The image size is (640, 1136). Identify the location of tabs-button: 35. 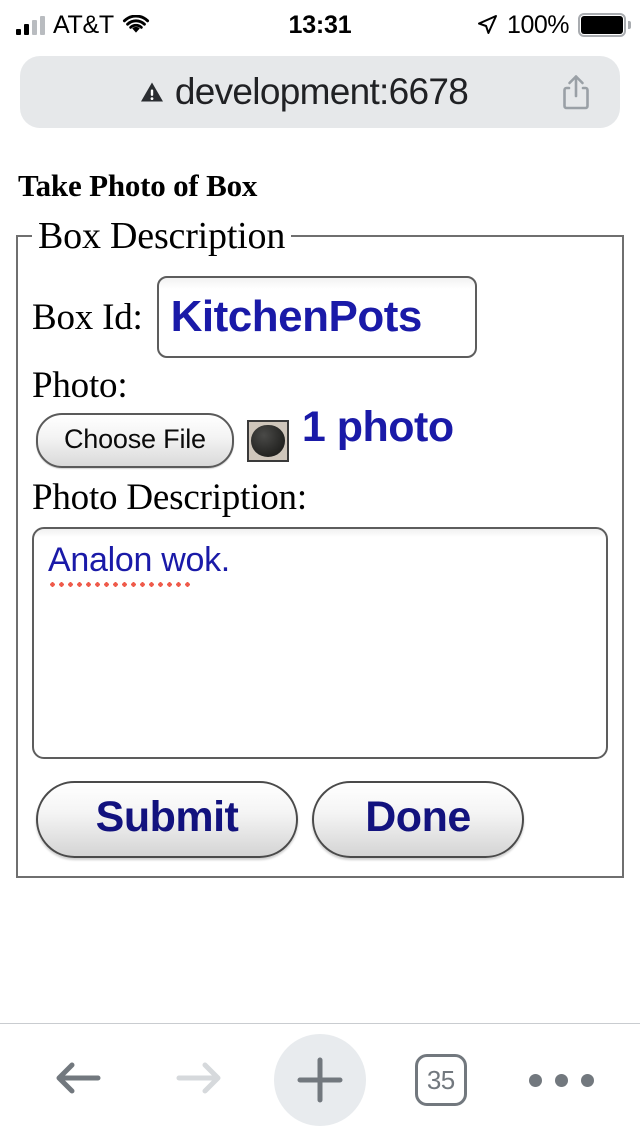
(441, 1080).